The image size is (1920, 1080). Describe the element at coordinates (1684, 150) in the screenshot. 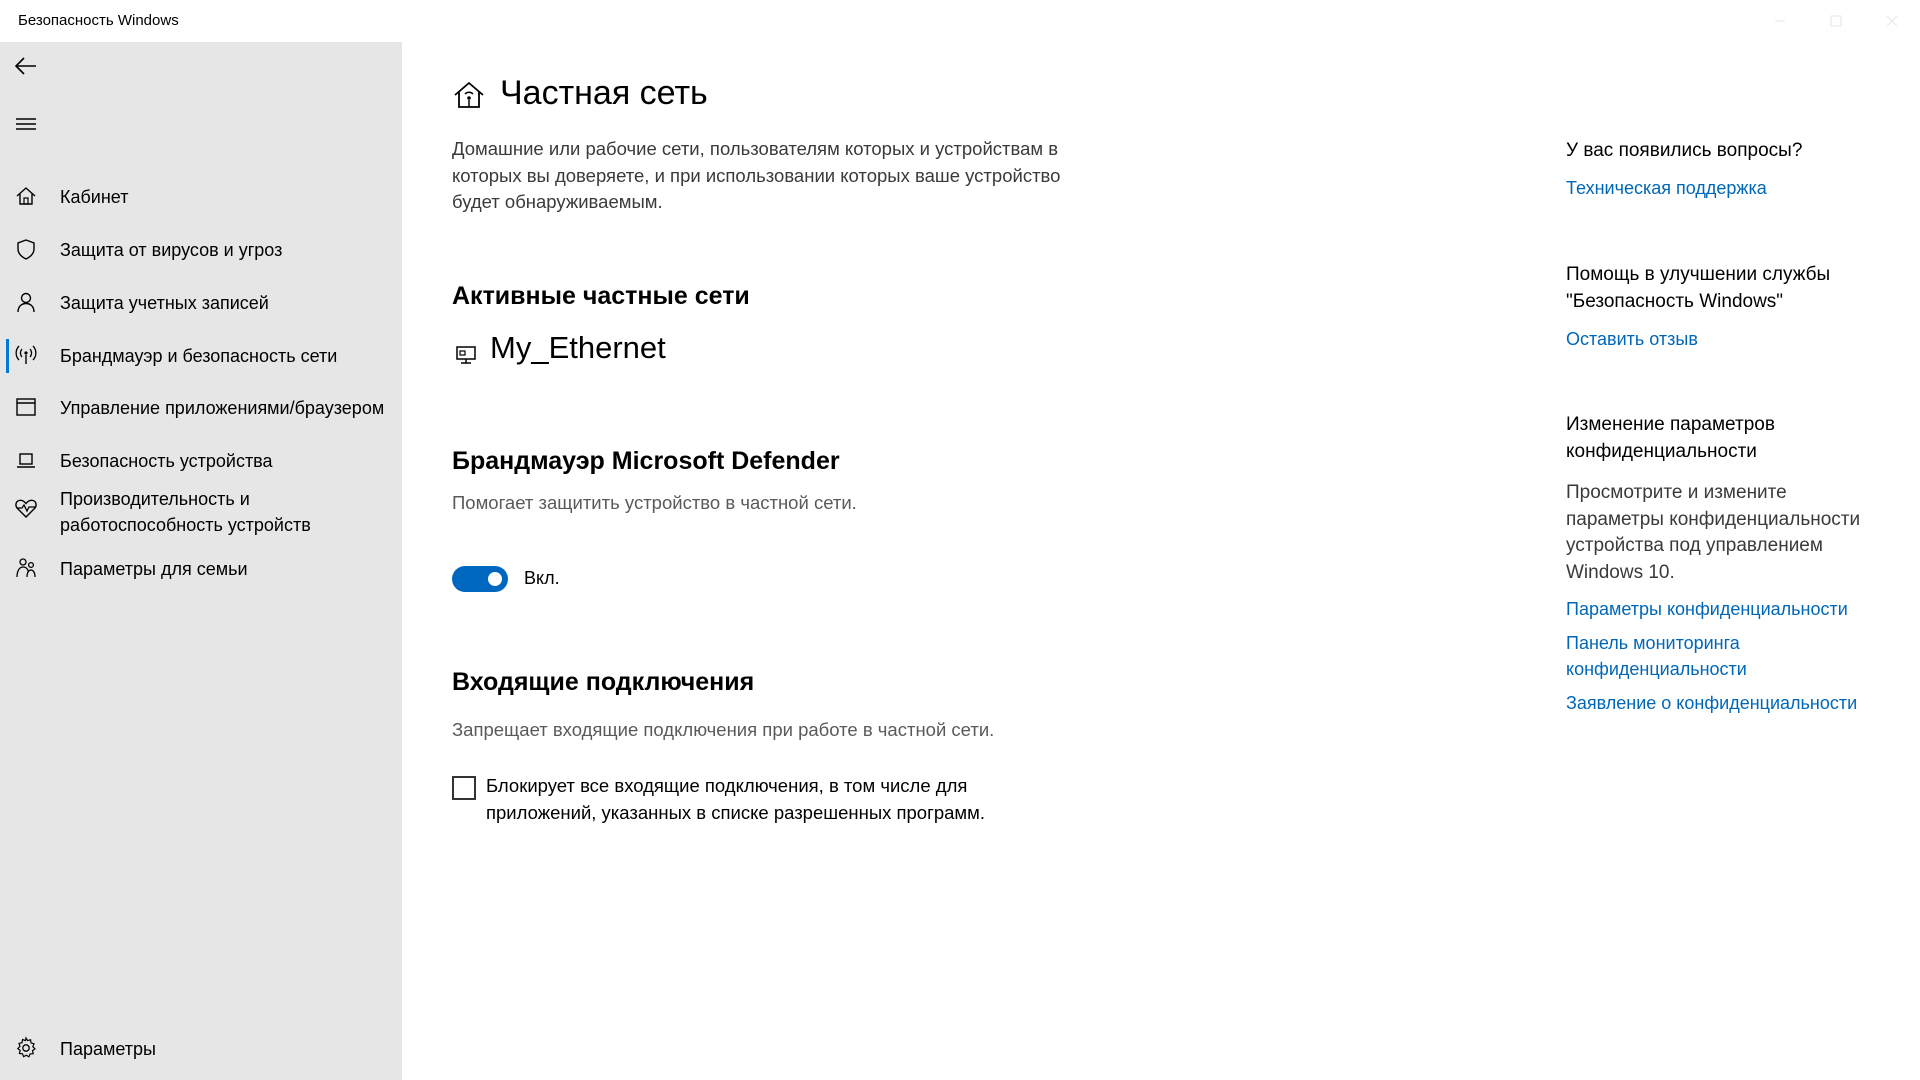

I see `questions-heading: У вас появились вопросы?` at that location.